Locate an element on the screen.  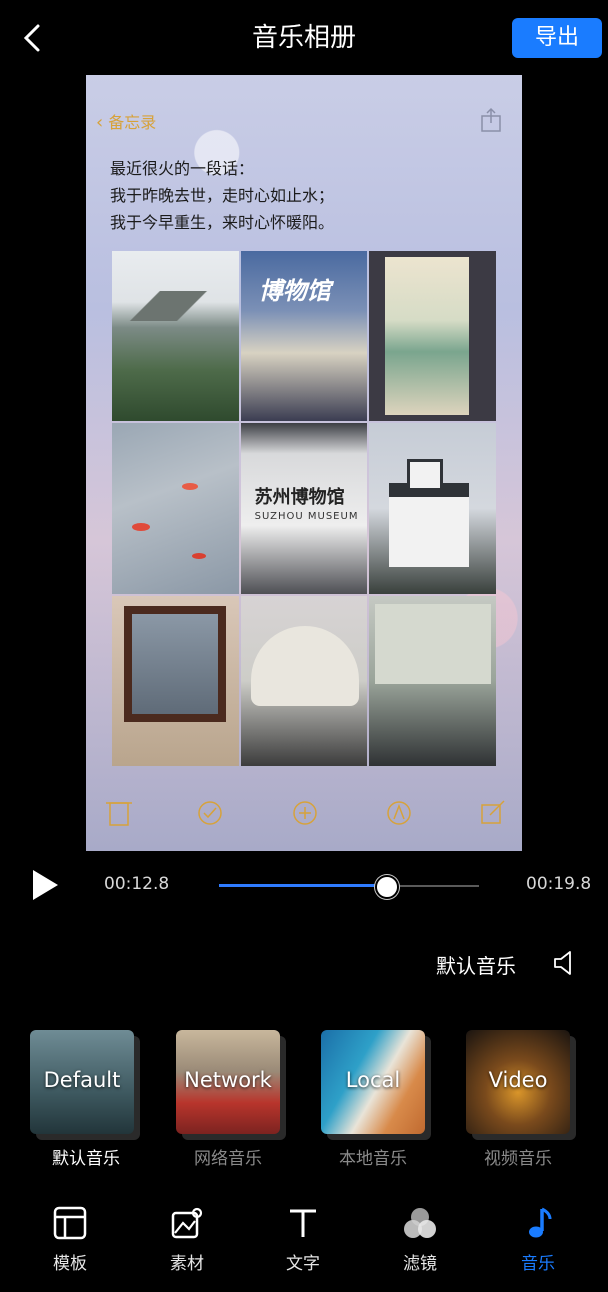
card-title: Network is located at coordinates (228, 1080).